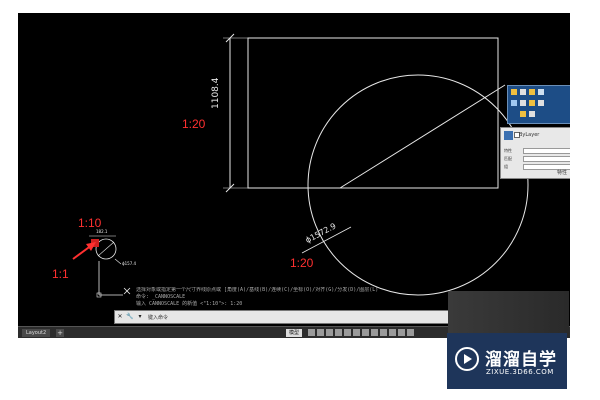  What do you see at coordinates (194, 124) in the screenshot?
I see `scale-label-rect: 1:20` at bounding box center [194, 124].